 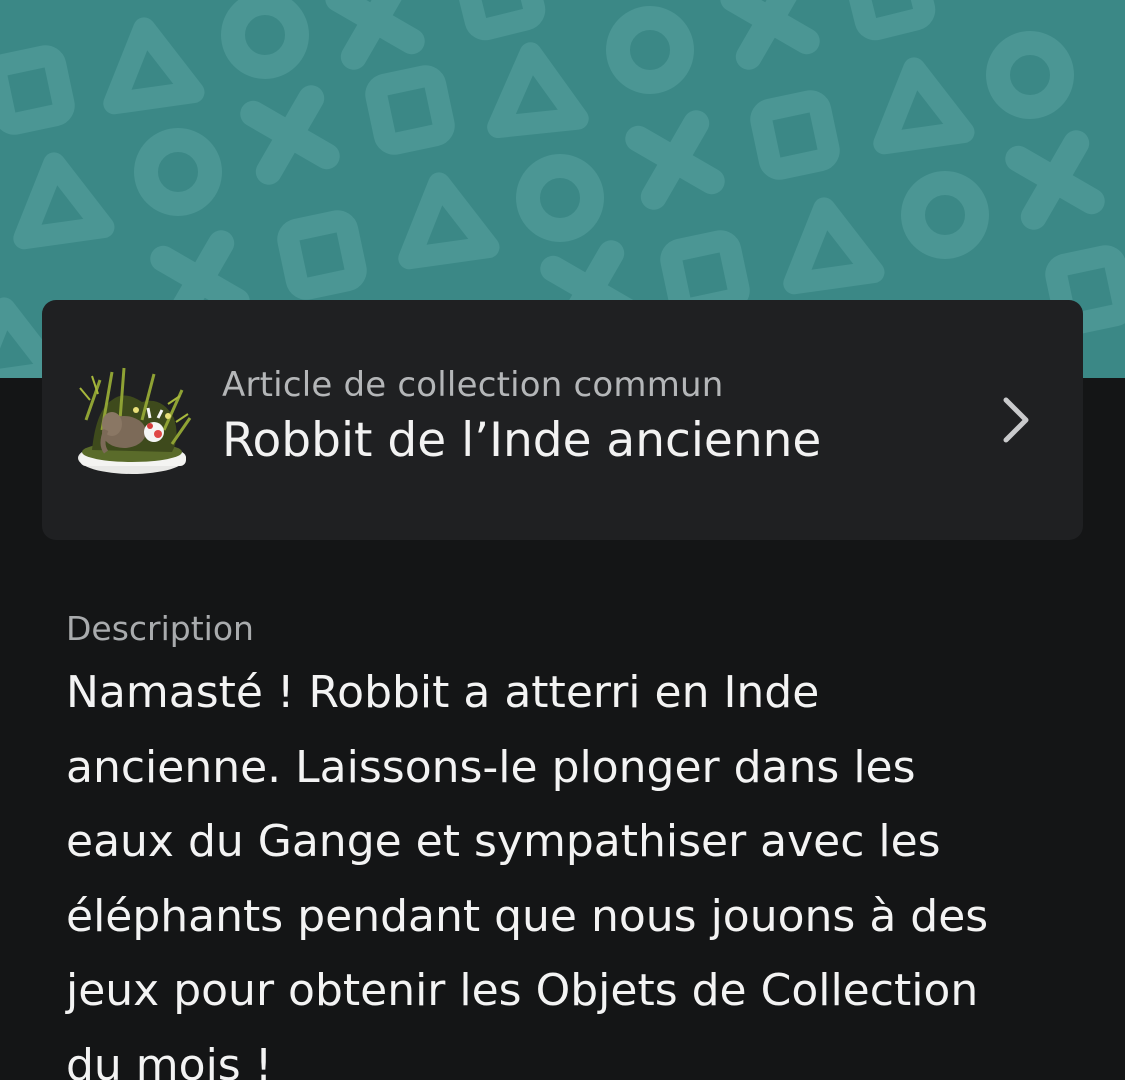 I want to click on item-rarity-label: Article de collection commun, so click(x=473, y=385).